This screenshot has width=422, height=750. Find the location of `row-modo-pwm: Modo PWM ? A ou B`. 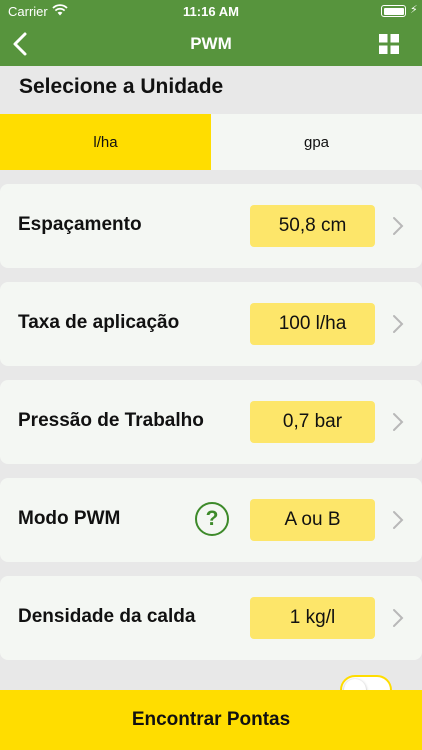

row-modo-pwm: Modo PWM ? A ou B is located at coordinates (211, 520).